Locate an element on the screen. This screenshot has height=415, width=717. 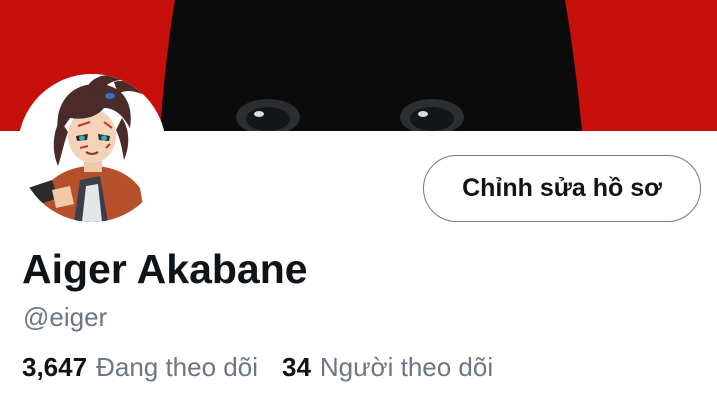
user-handle: @eiger is located at coordinates (65, 317).